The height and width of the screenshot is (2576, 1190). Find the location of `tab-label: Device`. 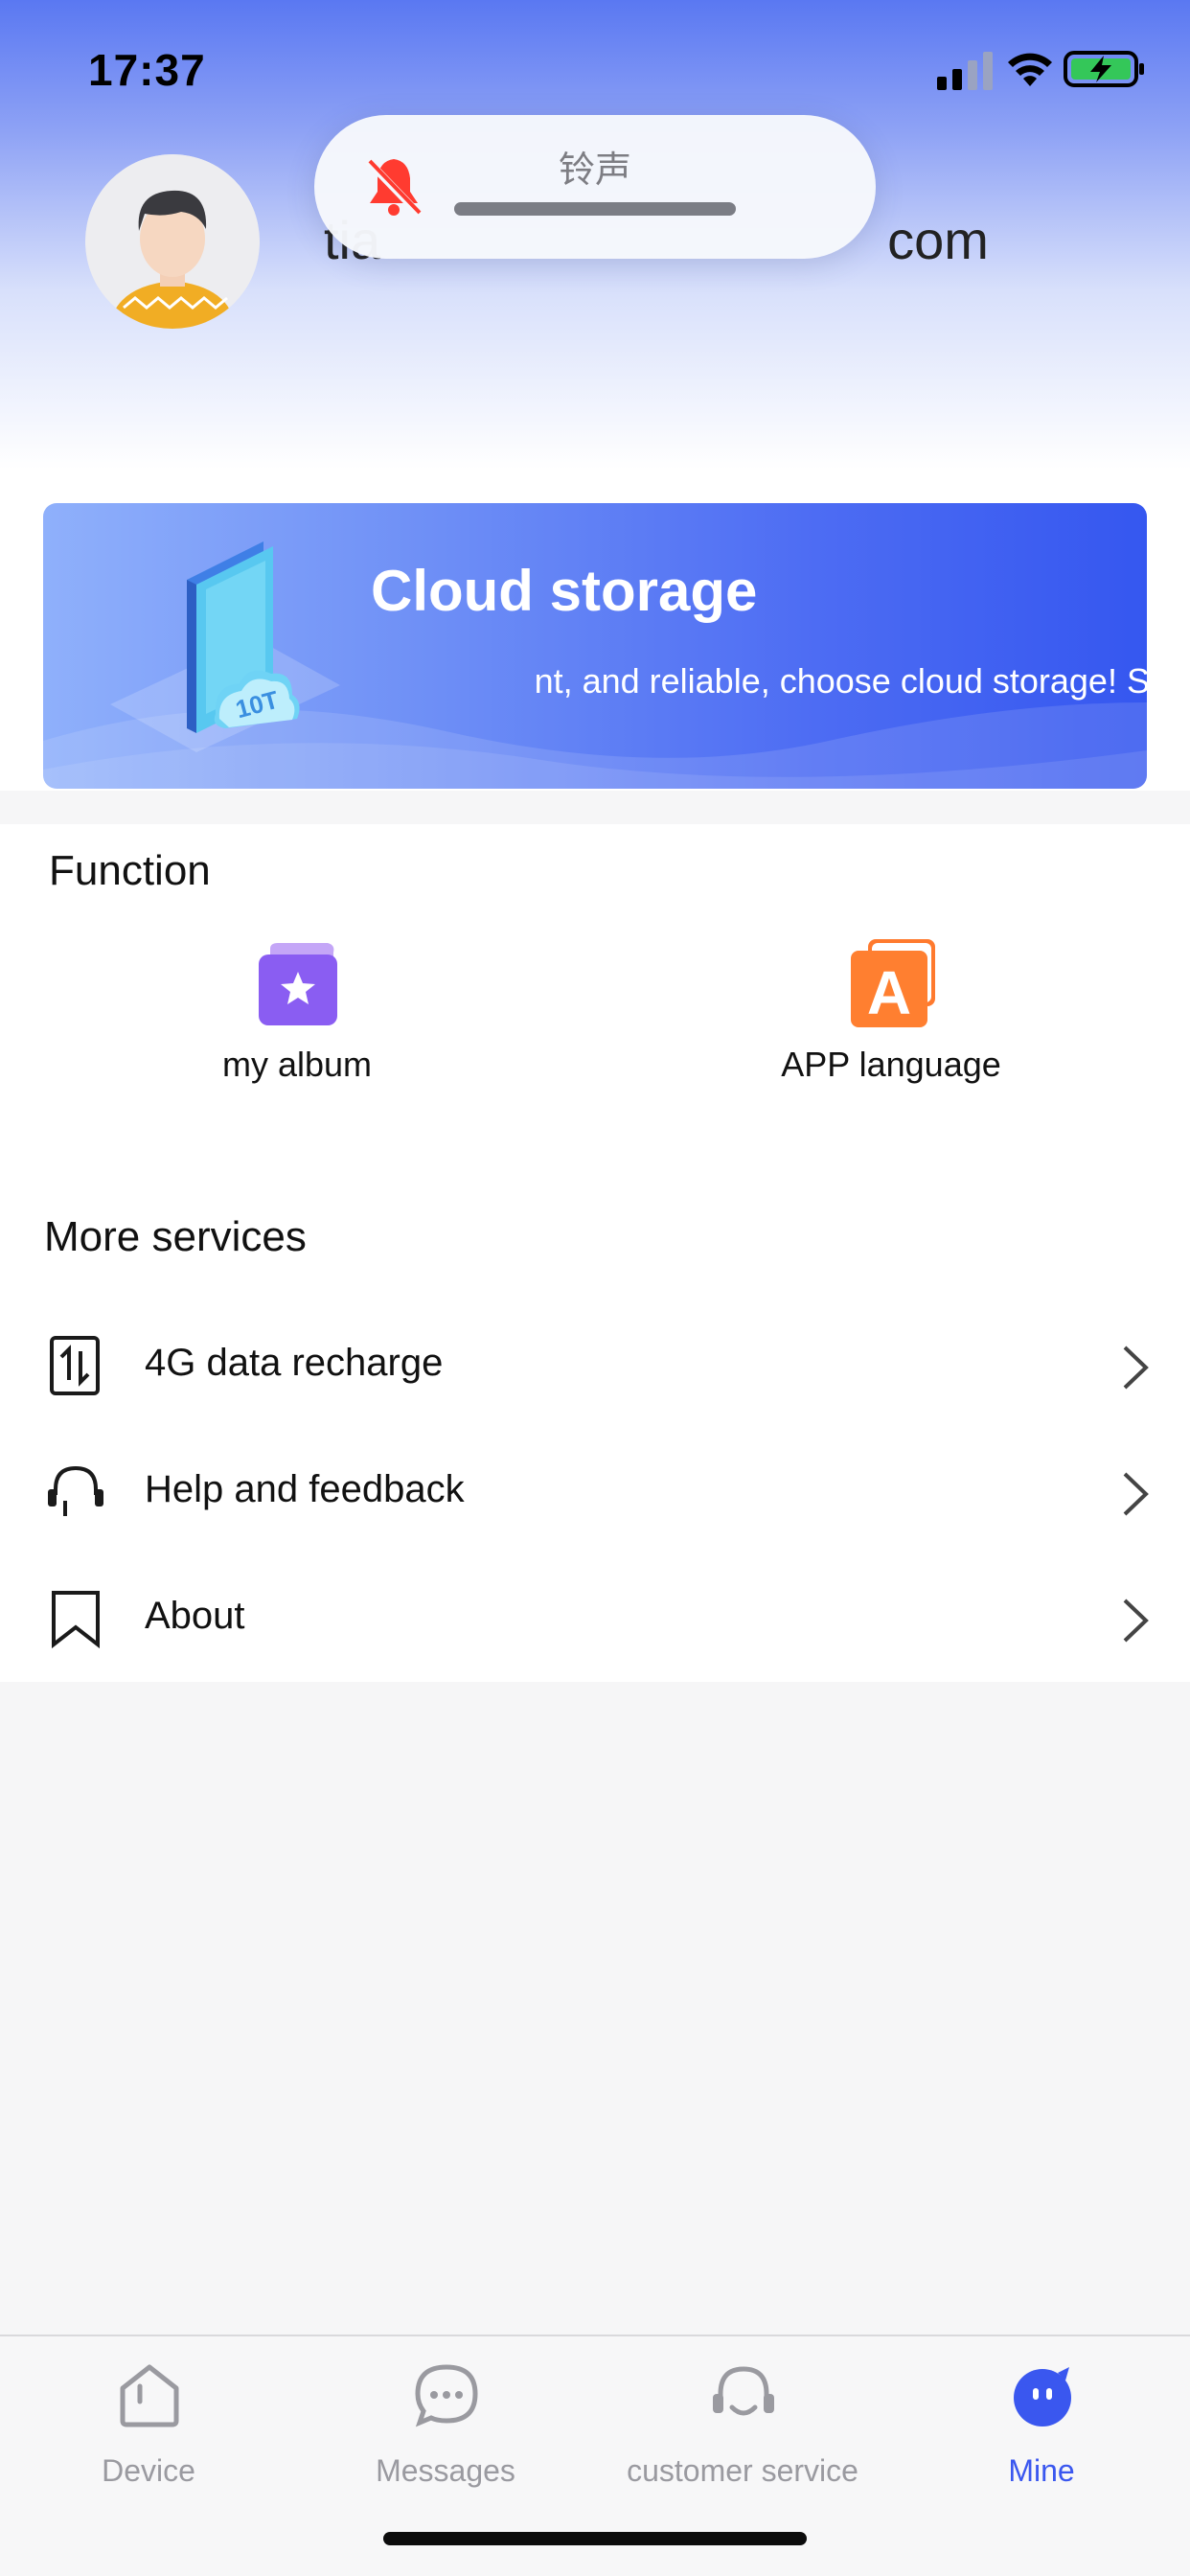

tab-label: Device is located at coordinates (148, 2470).